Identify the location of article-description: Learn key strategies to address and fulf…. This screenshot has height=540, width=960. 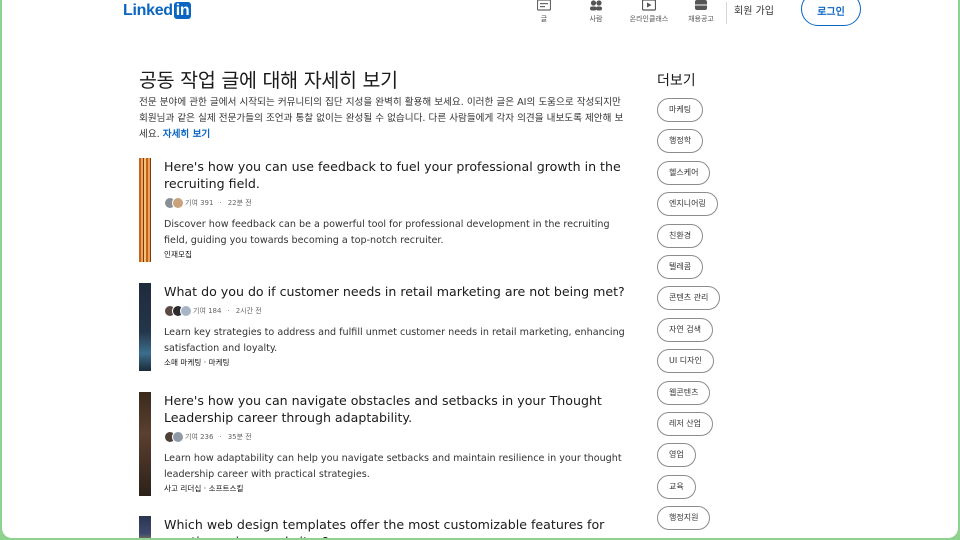
(394, 340).